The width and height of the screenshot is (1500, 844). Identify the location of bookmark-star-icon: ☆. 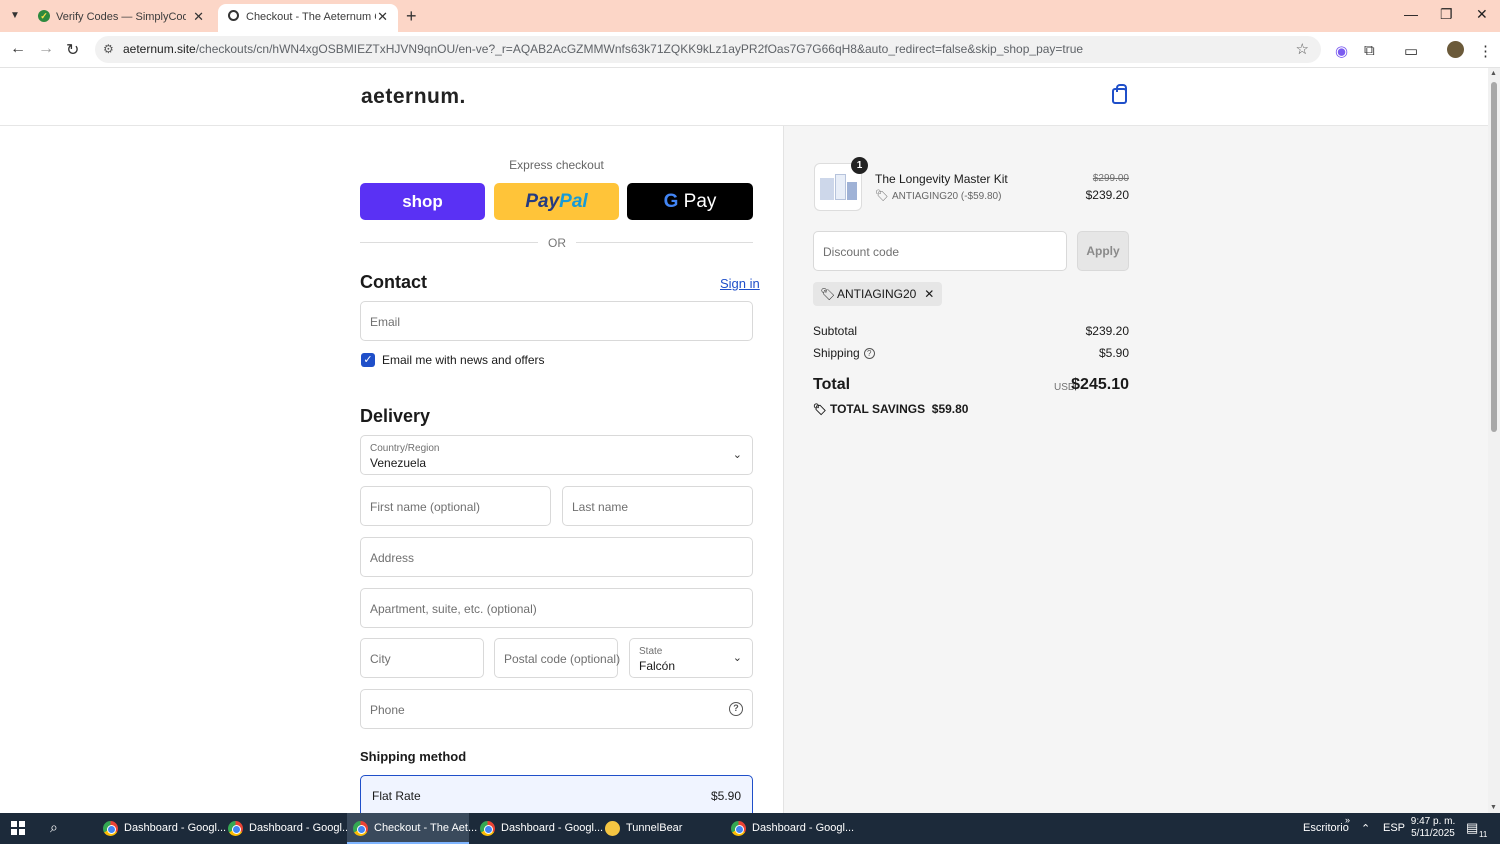
(1302, 49).